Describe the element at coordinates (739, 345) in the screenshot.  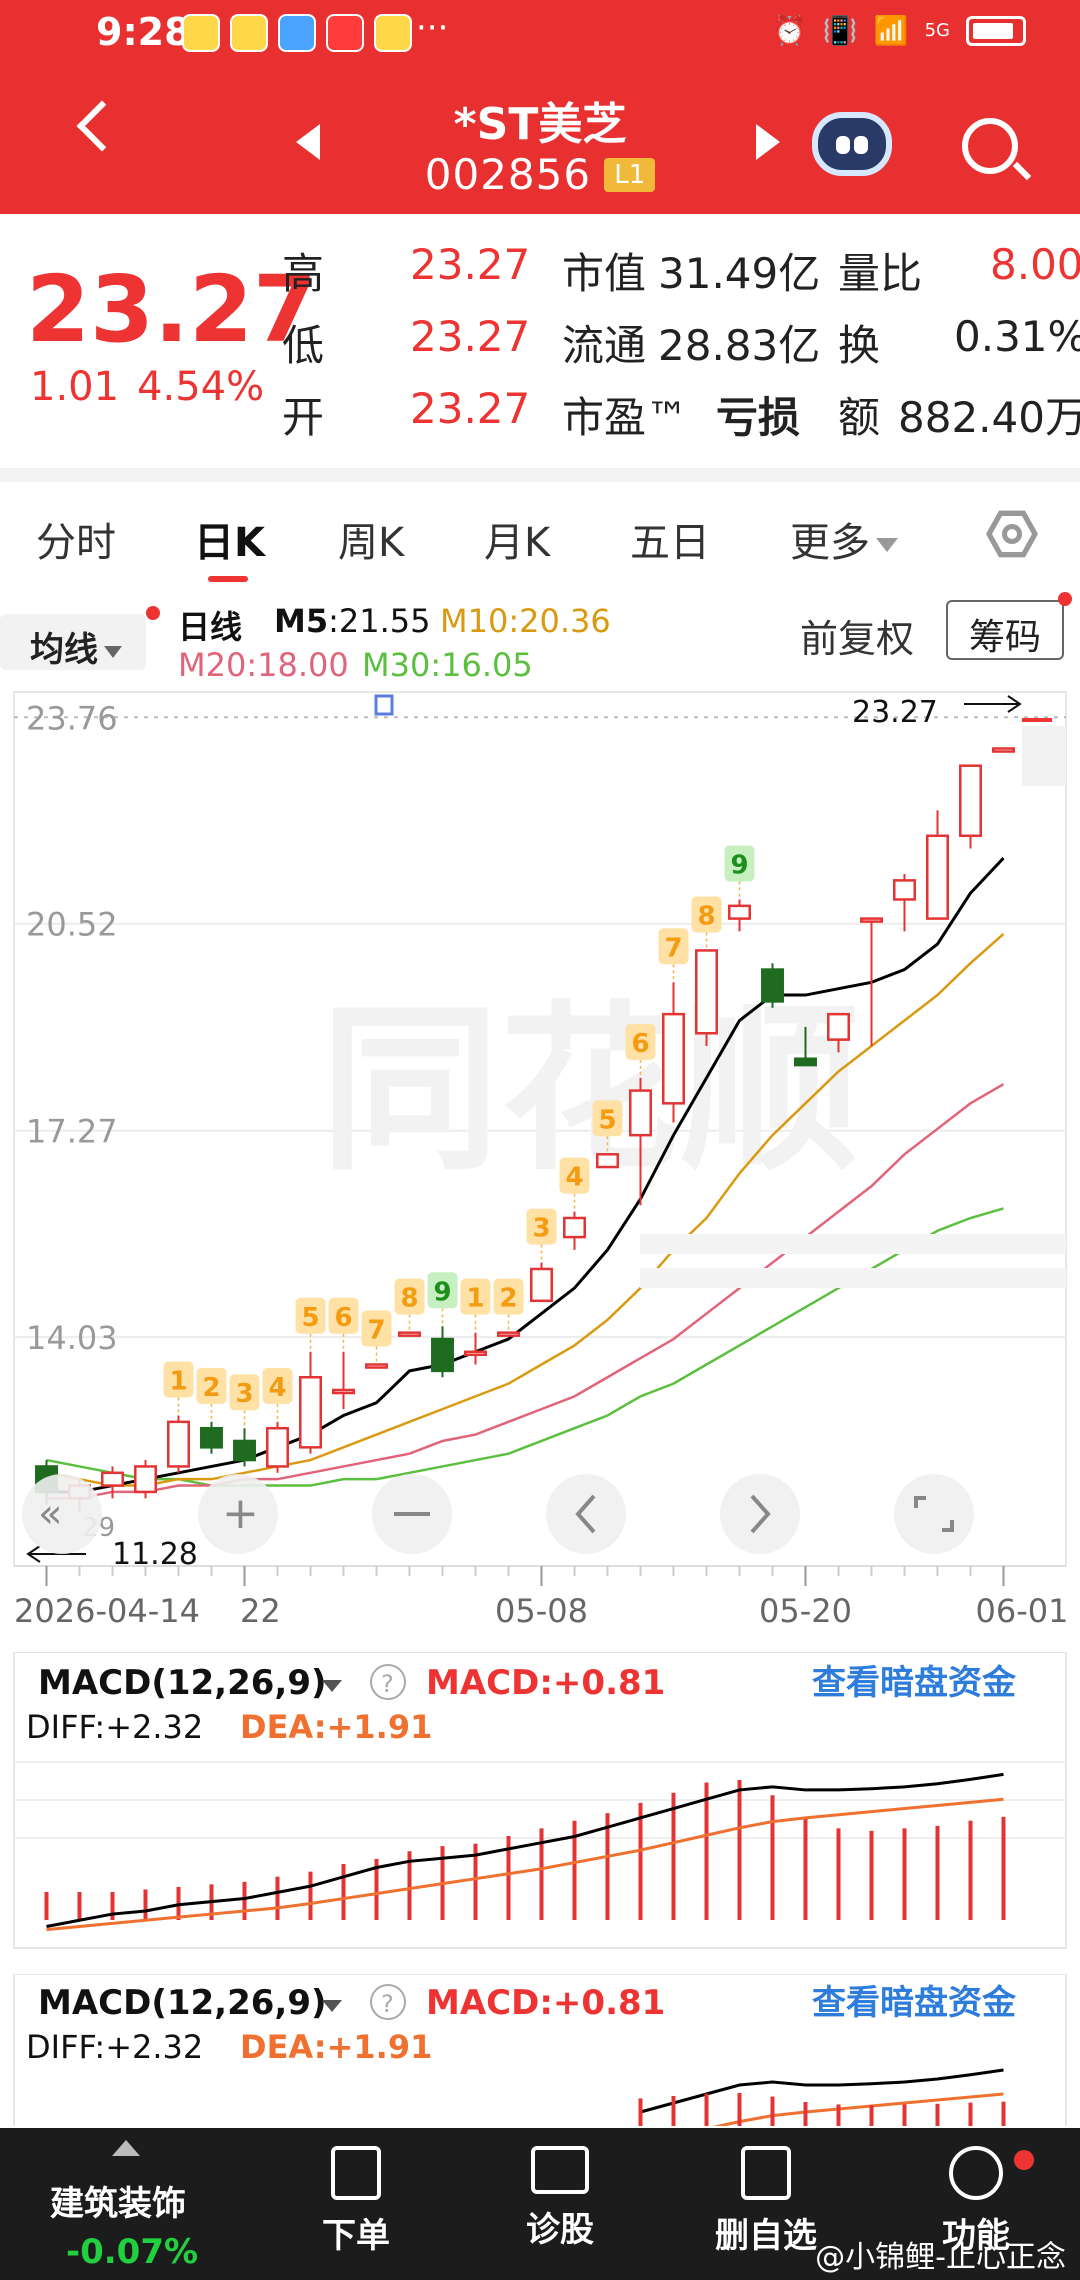
I see `float-value: 28.83亿` at that location.